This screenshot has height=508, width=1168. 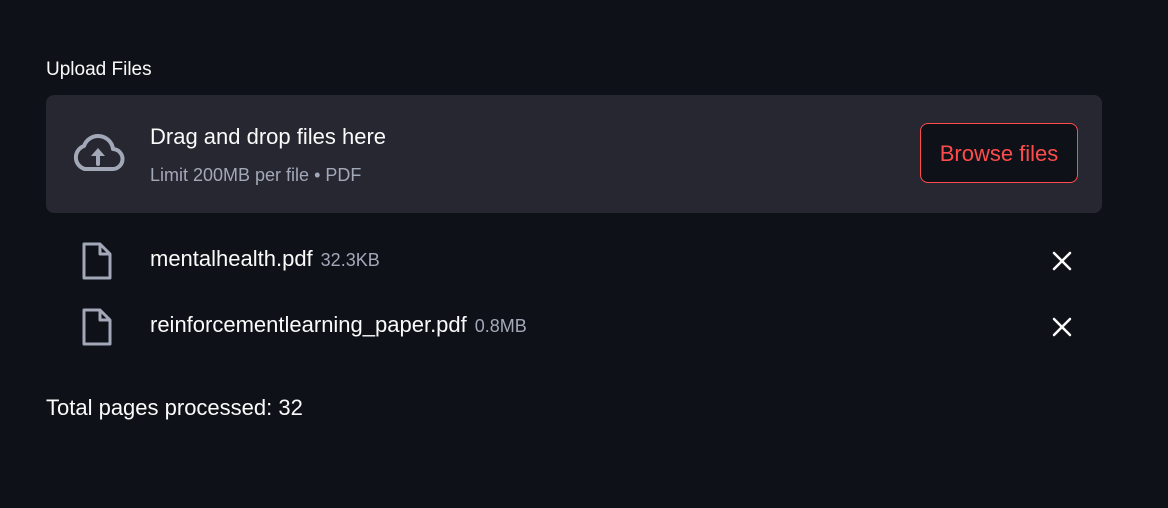 I want to click on file-list-item: mentalhealth.pdf 32.3KB, so click(x=574, y=260).